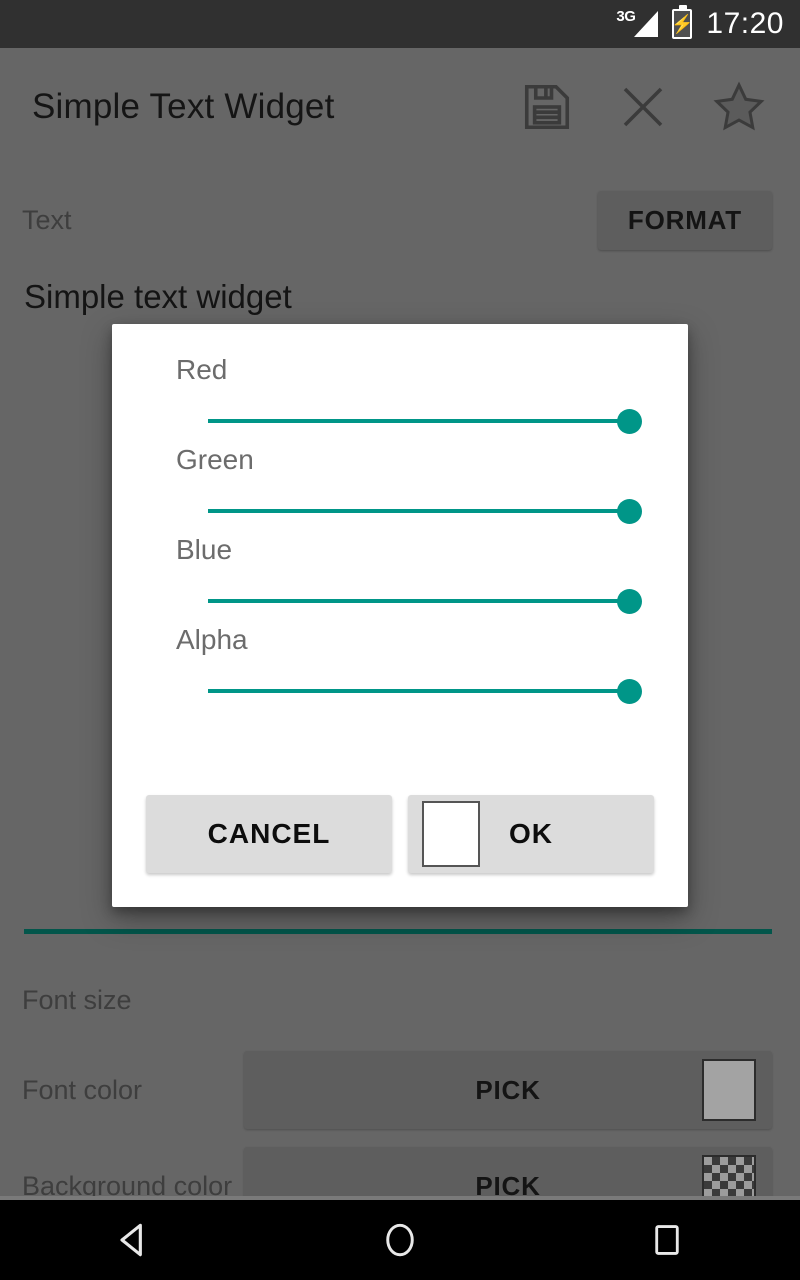  I want to click on star-icon, so click(739, 105).